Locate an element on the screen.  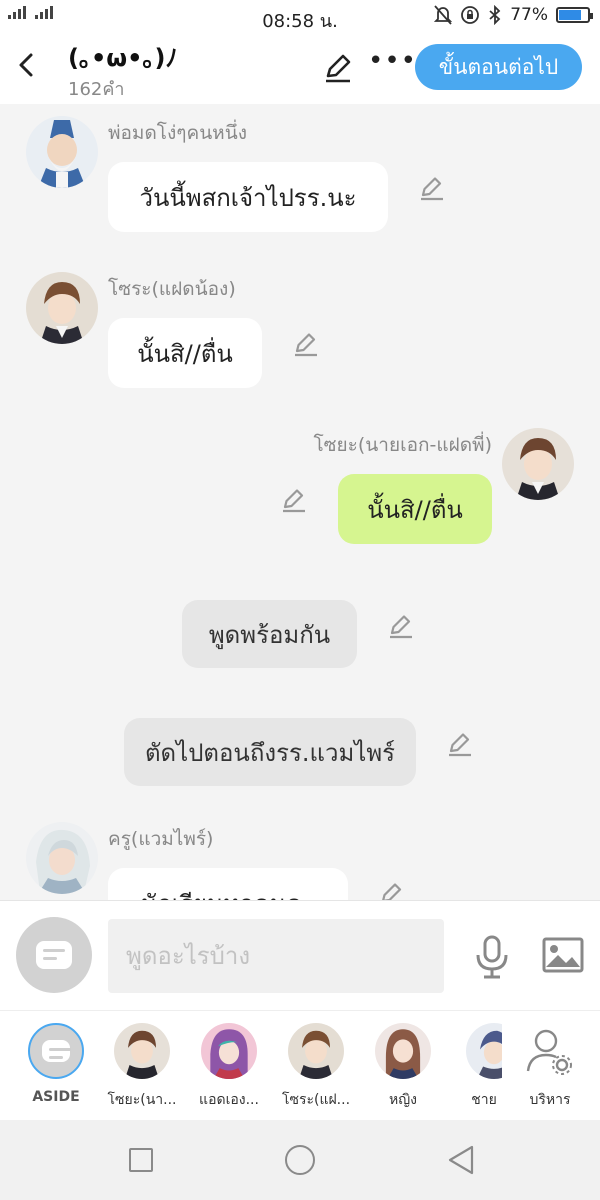
home-button is located at coordinates (300, 1160).